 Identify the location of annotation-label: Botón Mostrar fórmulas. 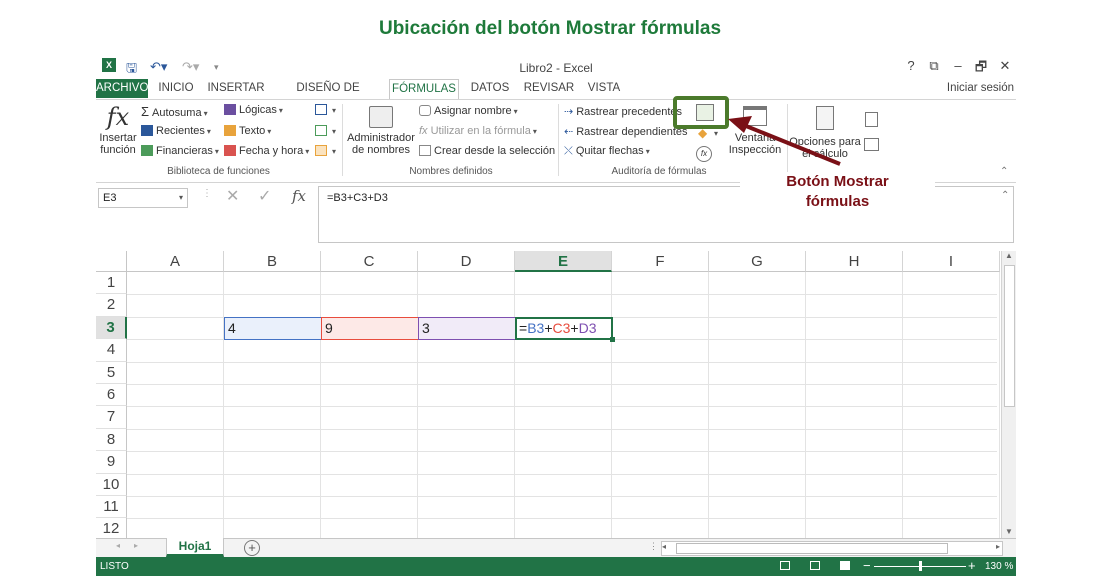
(837, 194).